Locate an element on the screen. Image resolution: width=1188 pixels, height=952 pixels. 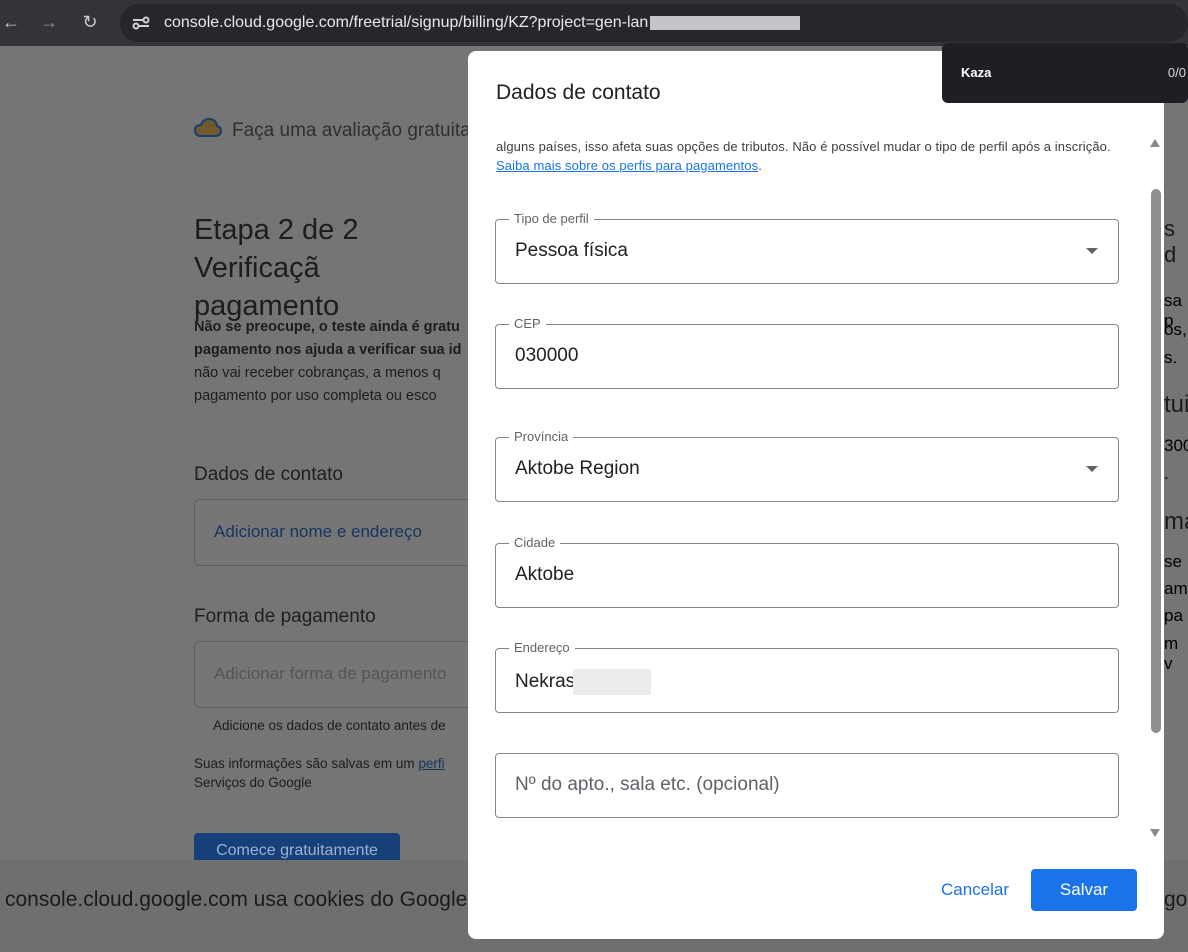
profile-link: perfi is located at coordinates (431, 763).